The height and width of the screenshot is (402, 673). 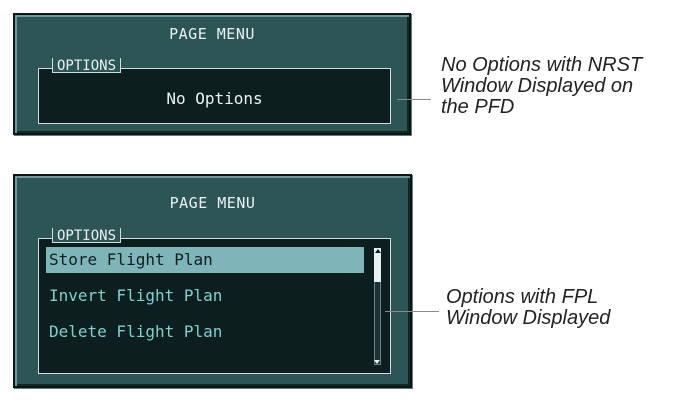 What do you see at coordinates (205, 332) in the screenshot?
I see `menu-item-delete-flight-plan: Delete Flight Plan` at bounding box center [205, 332].